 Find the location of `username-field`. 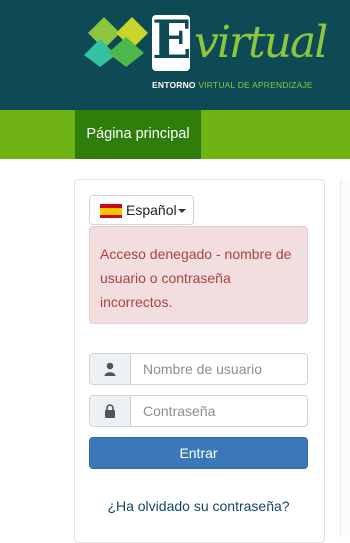

username-field is located at coordinates (201, 369).